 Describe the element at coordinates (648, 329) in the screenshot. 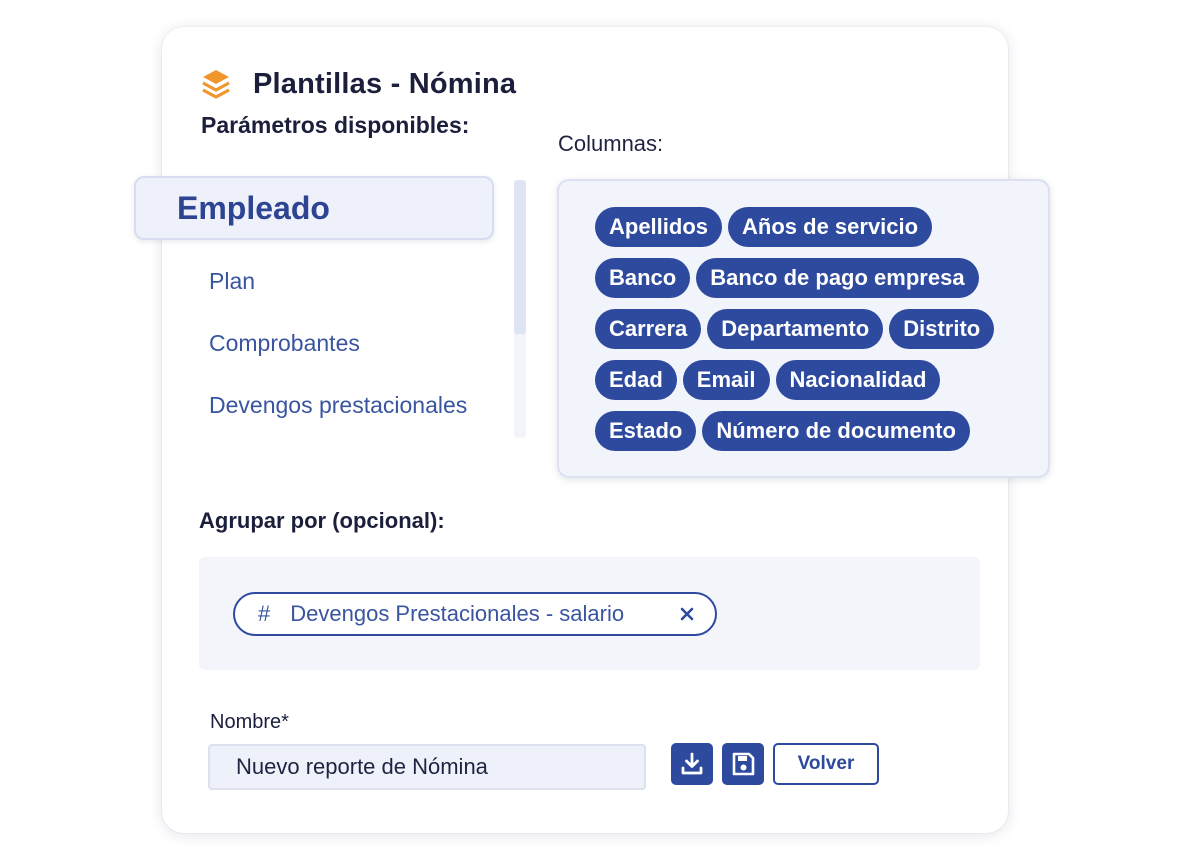

I see `column-chip: Carrera` at that location.